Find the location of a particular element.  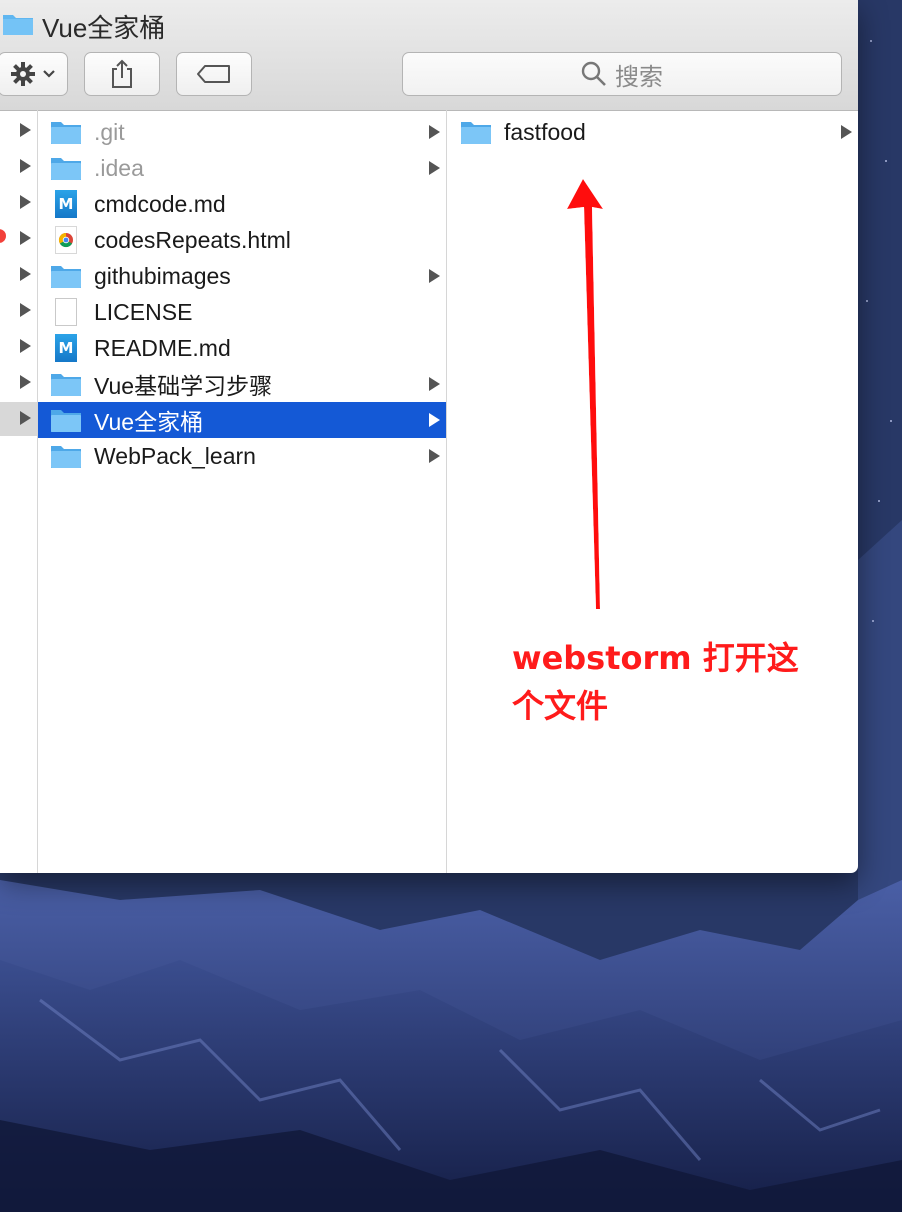

chevron-down-icon is located at coordinates (49, 74).